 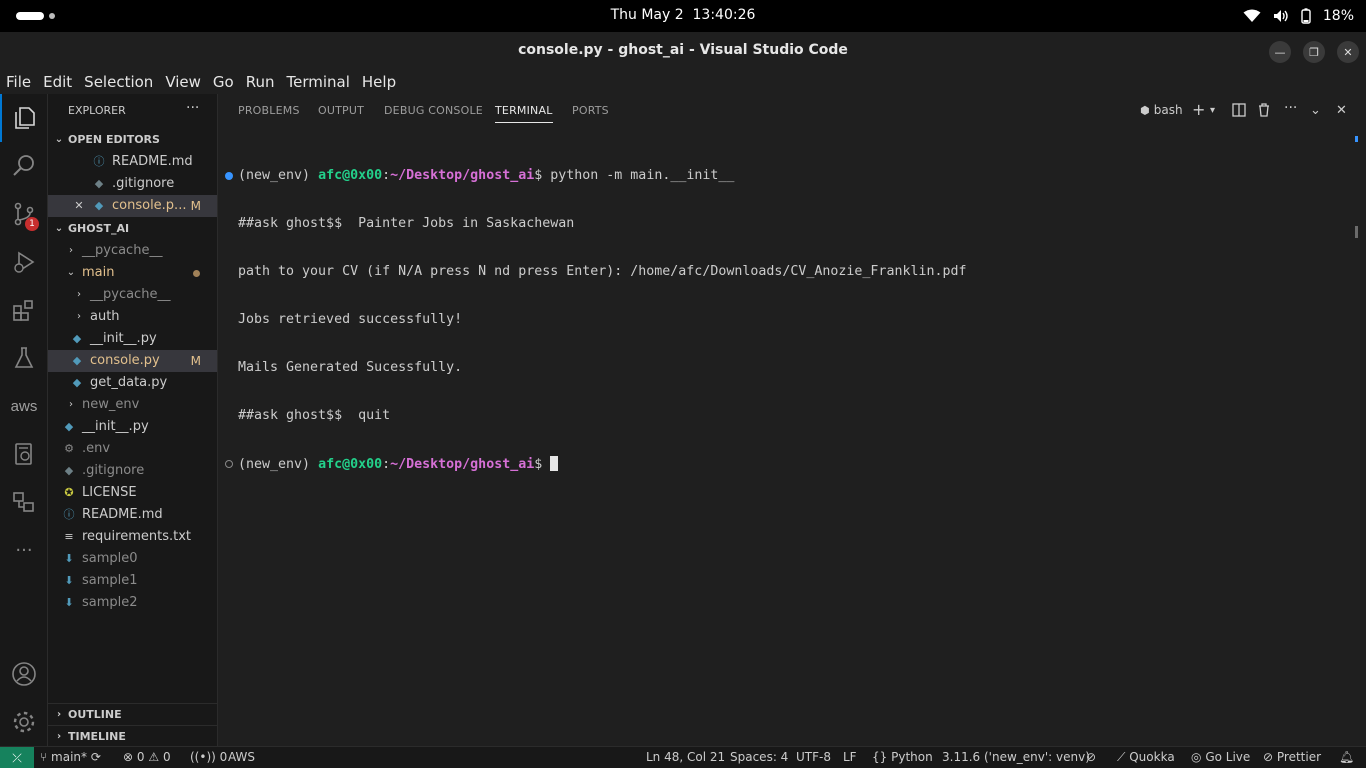 I want to click on quokka-status: ⟋ Quokka, so click(x=1146, y=757).